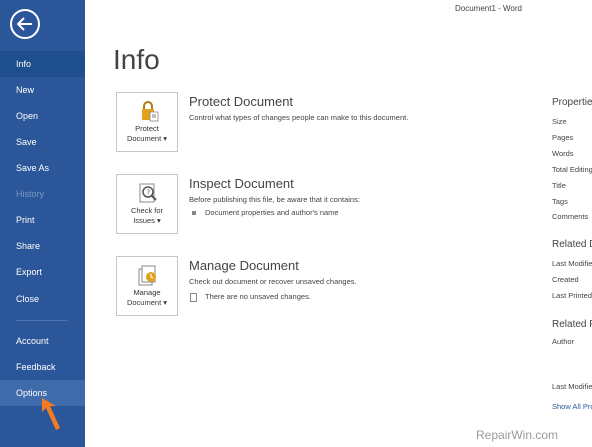  Describe the element at coordinates (136, 59) in the screenshot. I see `page-title: Info` at that location.